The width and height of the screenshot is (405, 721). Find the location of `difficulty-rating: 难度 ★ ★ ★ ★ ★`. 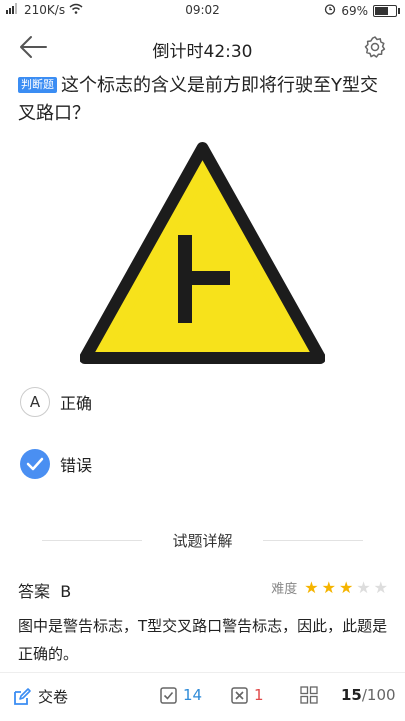

difficulty-rating: 难度 ★ ★ ★ ★ ★ is located at coordinates (329, 587).